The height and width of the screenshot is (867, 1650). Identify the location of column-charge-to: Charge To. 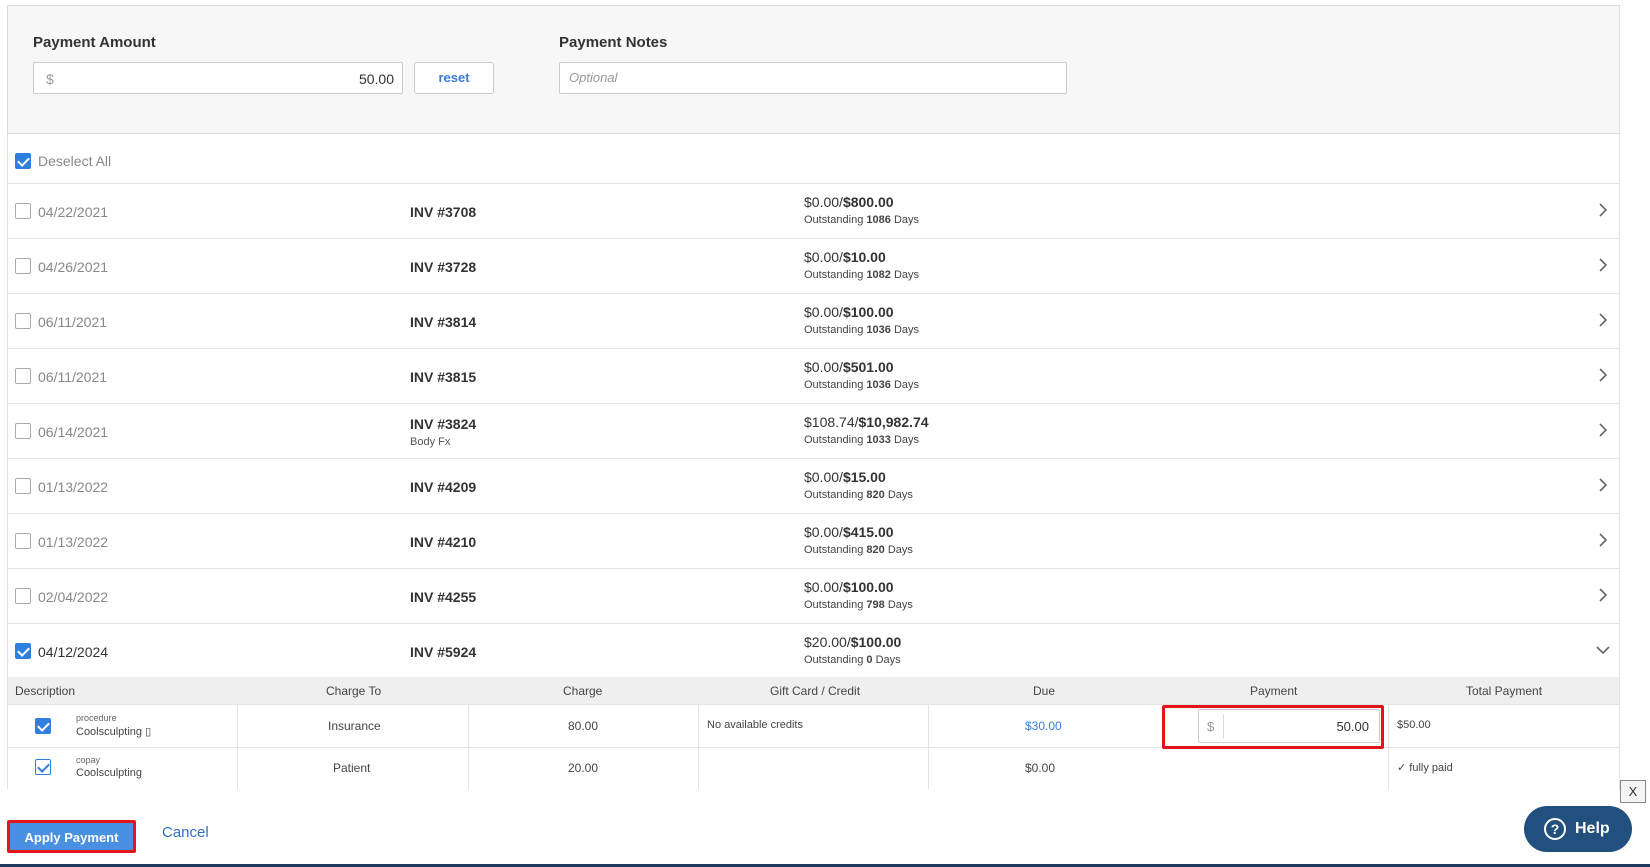
(354, 691).